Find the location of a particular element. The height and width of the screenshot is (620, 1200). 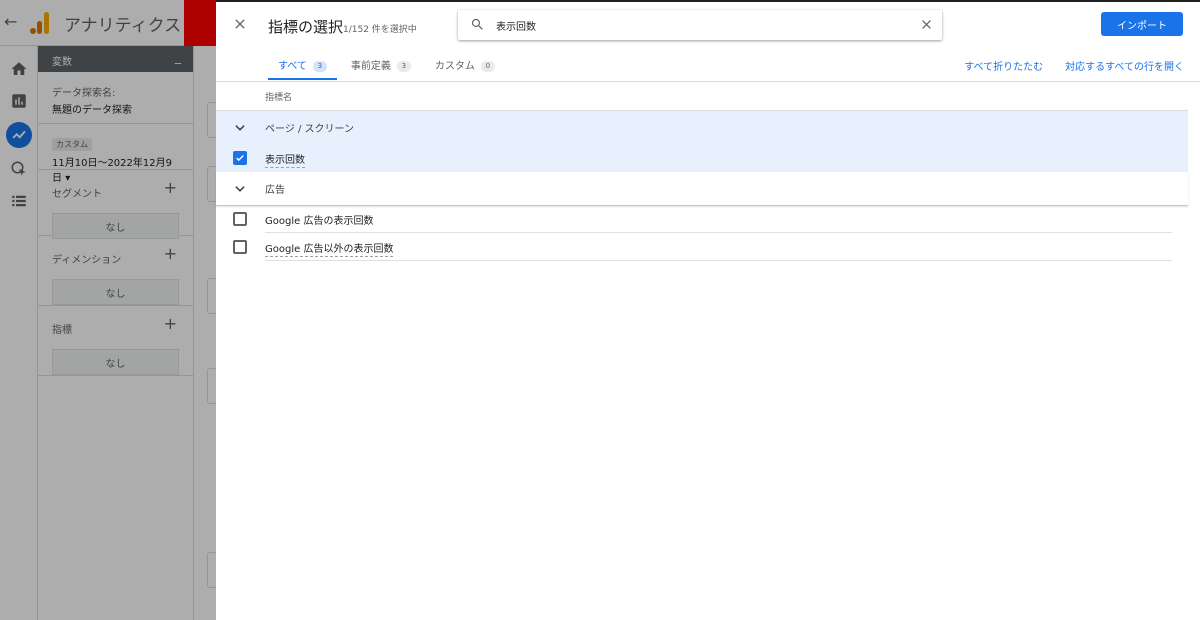

tab-custom-count: 0 is located at coordinates (487, 66).